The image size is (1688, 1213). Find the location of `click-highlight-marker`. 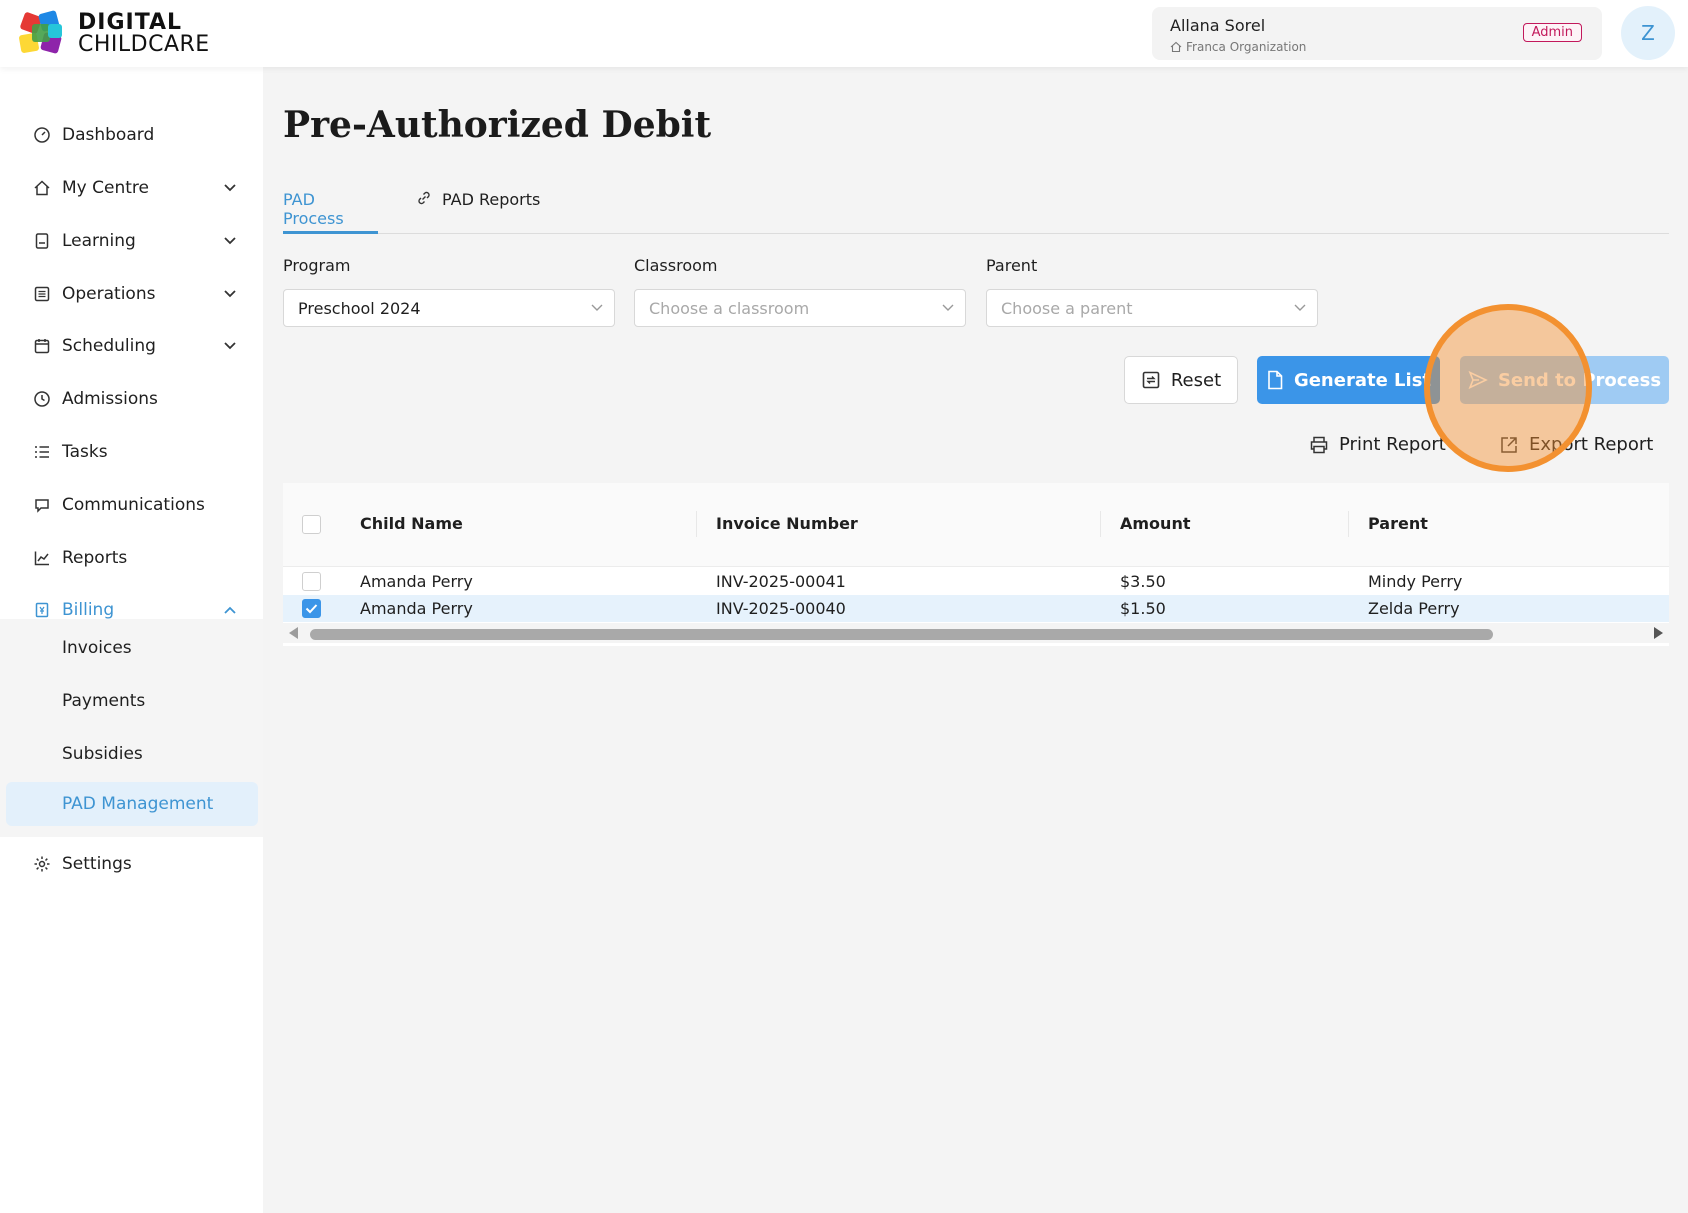

click-highlight-marker is located at coordinates (1508, 388).